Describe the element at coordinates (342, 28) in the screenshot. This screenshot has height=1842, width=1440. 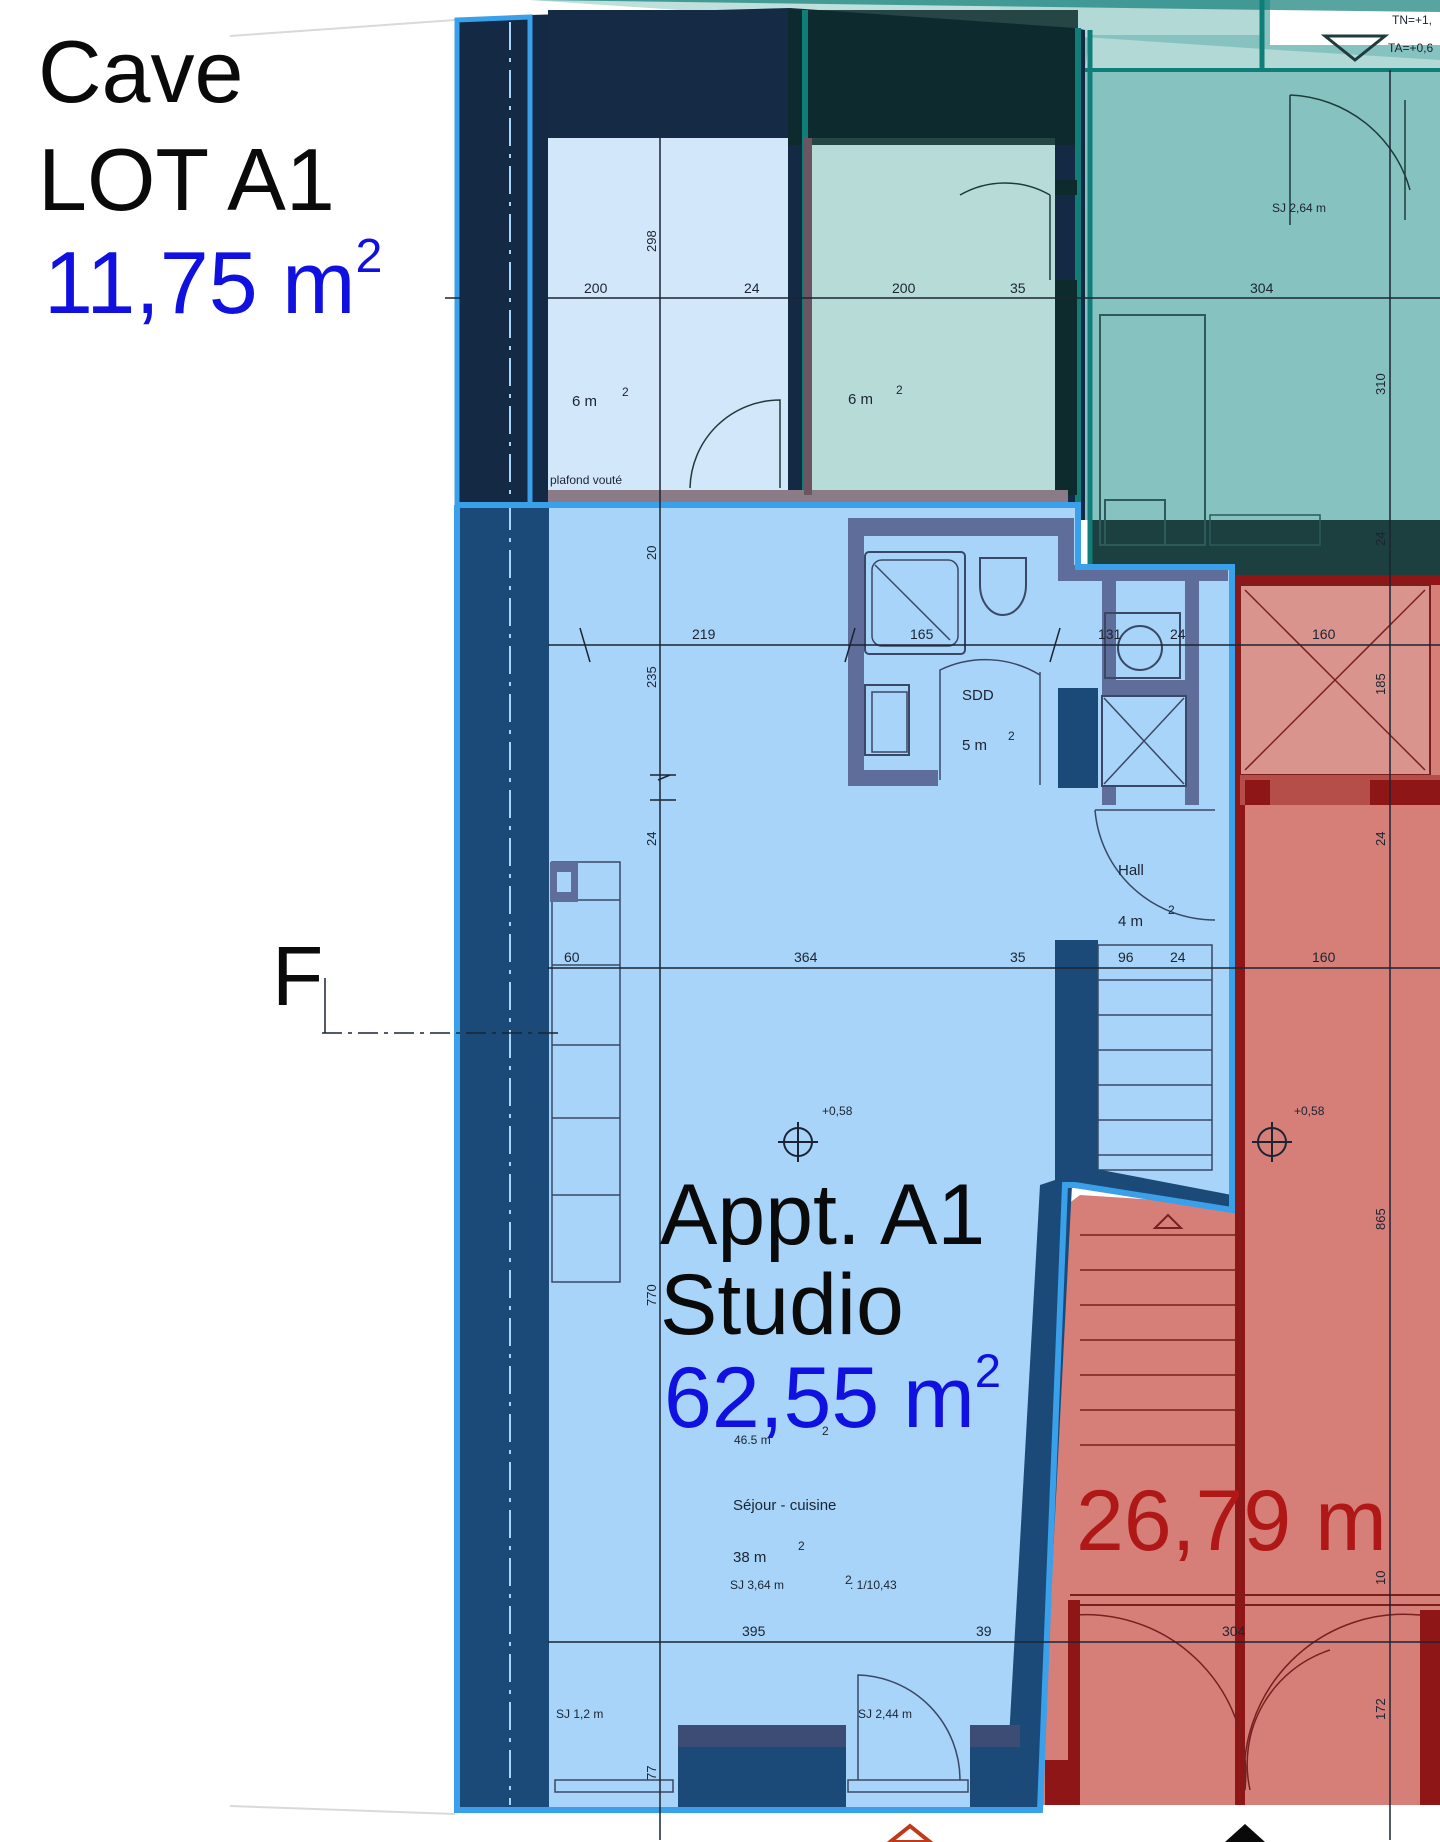
I see `guide-line-top` at that location.